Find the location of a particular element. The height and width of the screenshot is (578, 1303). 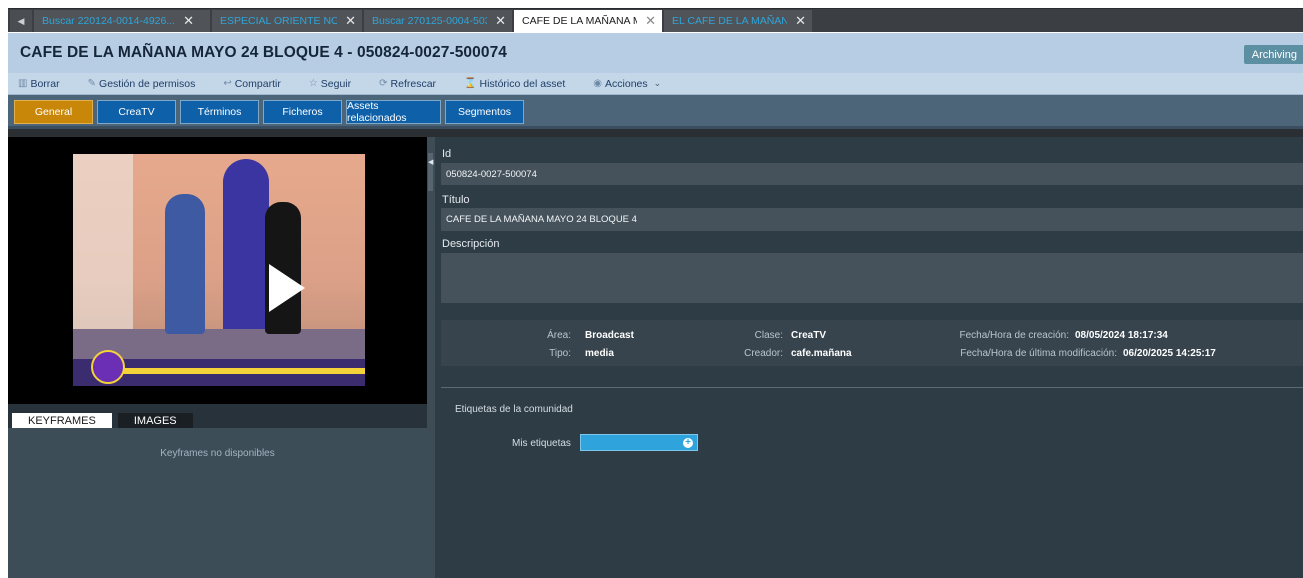

delete-label: Borrar is located at coordinates (45, 83).